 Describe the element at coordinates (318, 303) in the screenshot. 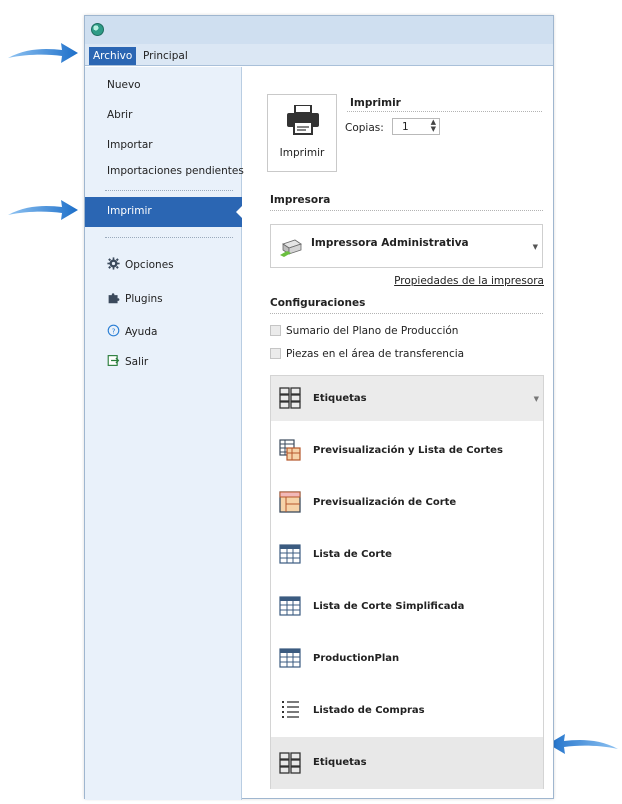

I see `config-section-title: Configuraciones` at that location.